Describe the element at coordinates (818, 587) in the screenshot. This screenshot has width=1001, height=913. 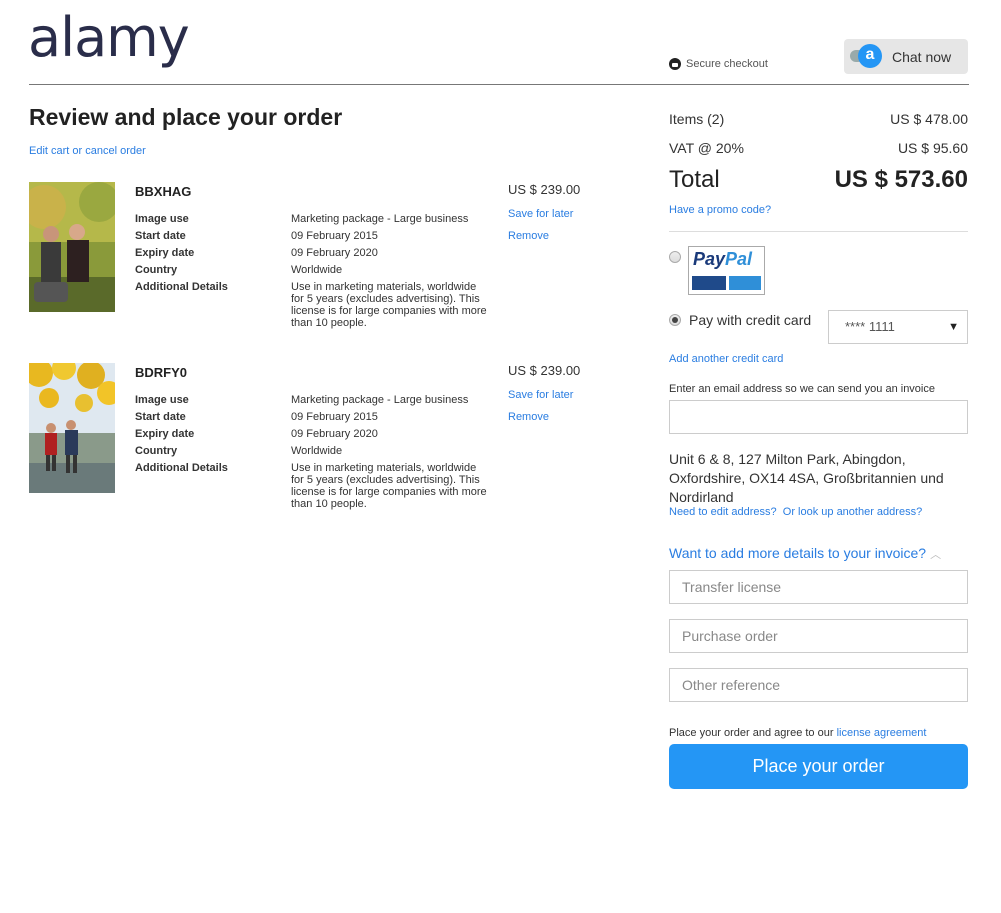
I see `transfer-license-input` at that location.